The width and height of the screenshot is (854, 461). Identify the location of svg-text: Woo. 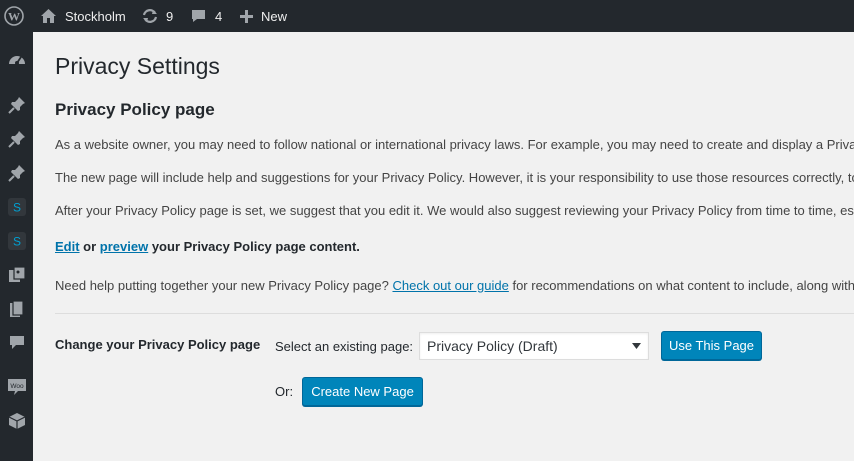
(17, 386).